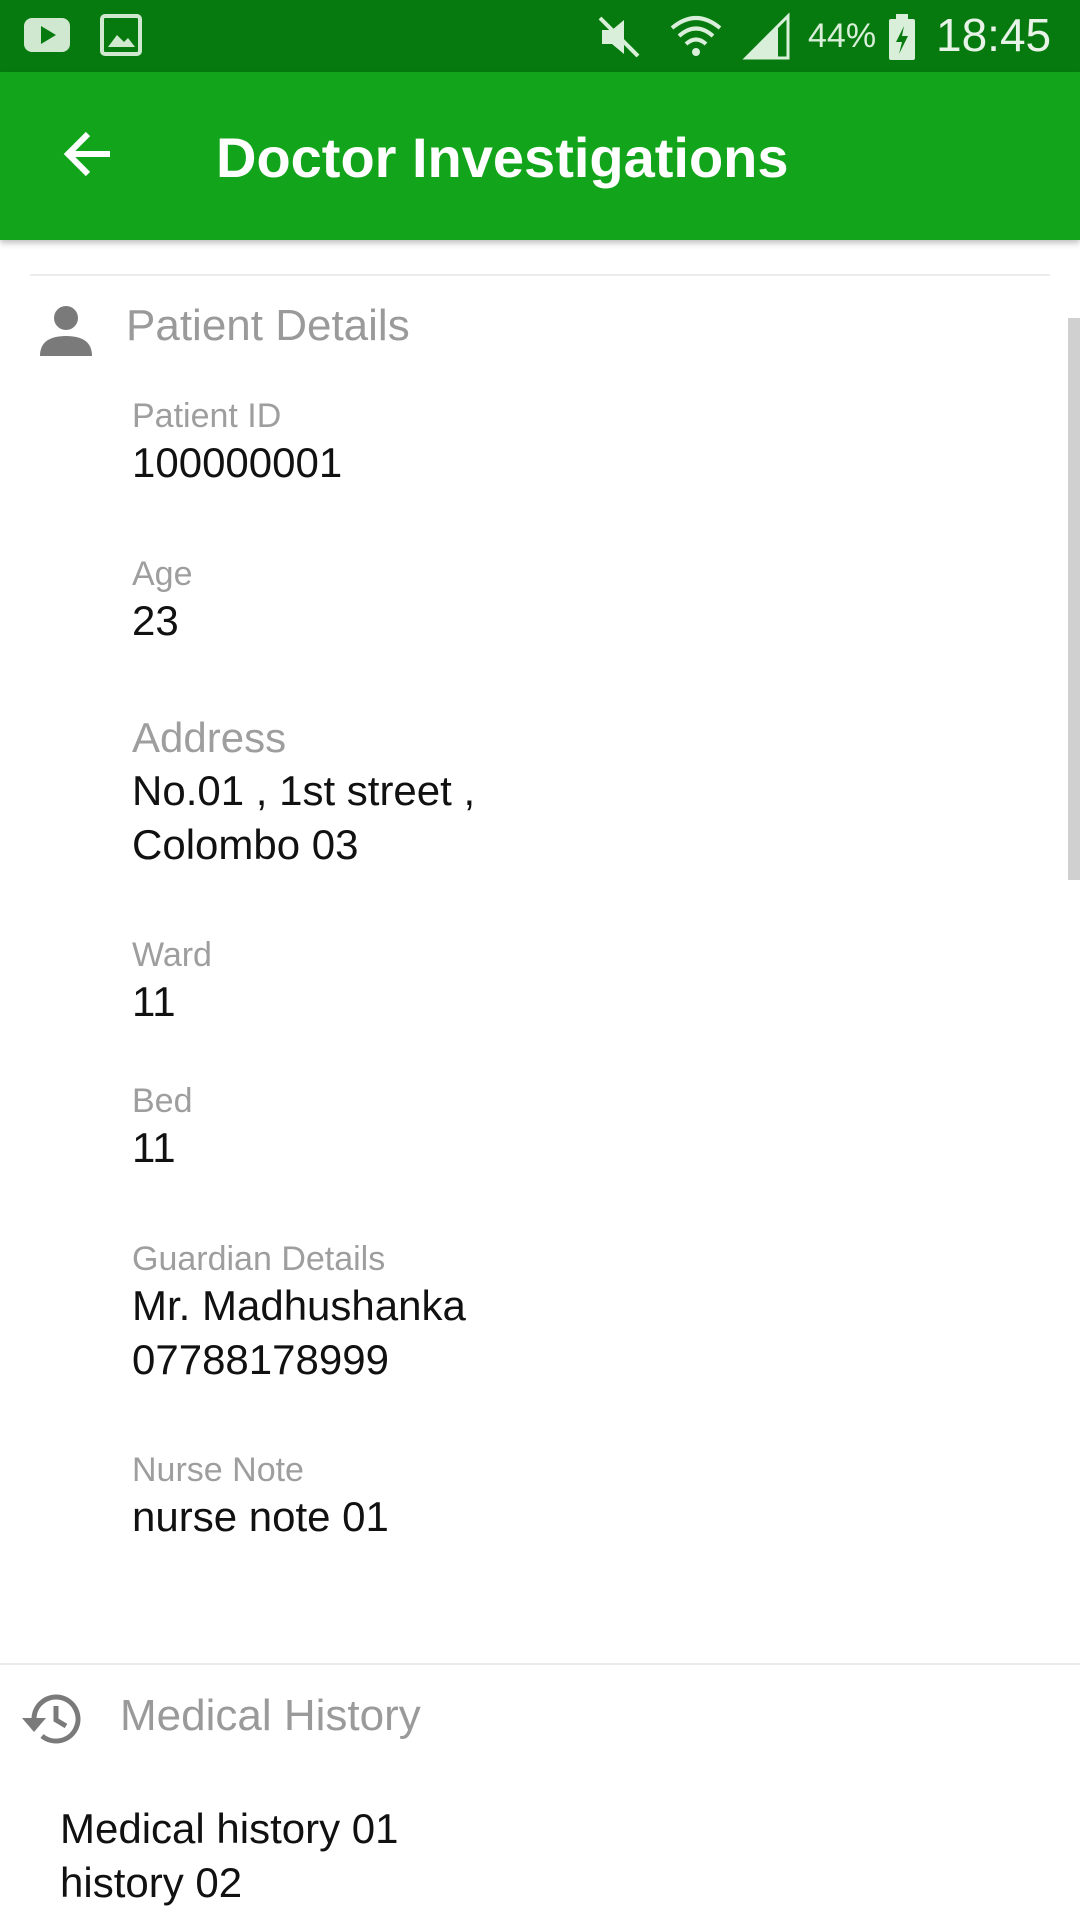 Image resolution: width=1080 pixels, height=1920 pixels. What do you see at coordinates (260, 1516) in the screenshot?
I see `nurse-note-value: nurse note 01` at bounding box center [260, 1516].